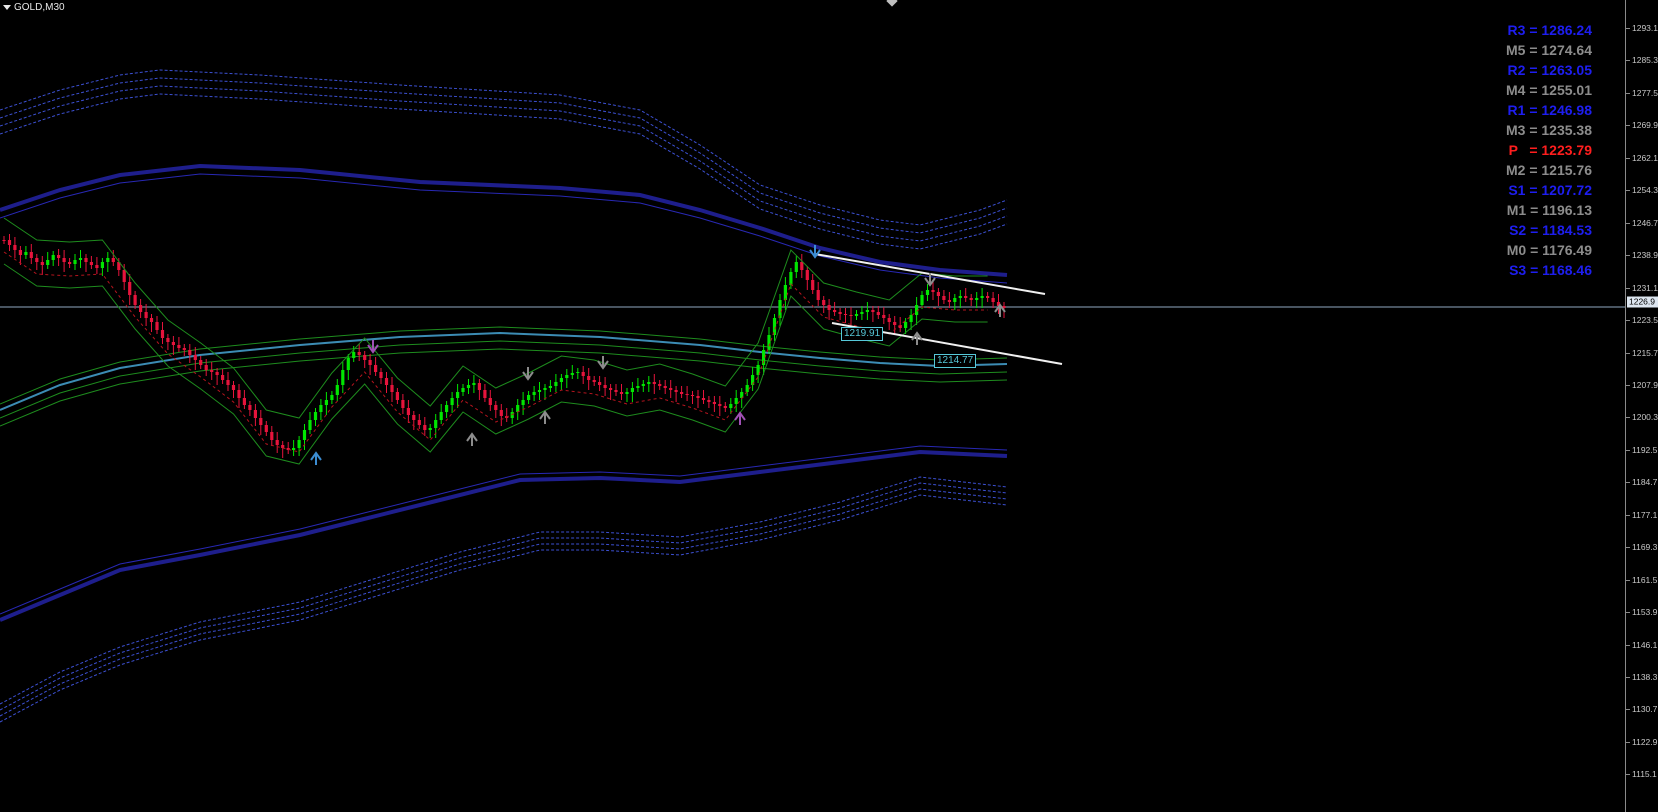 Image resolution: width=1658 pixels, height=812 pixels. Describe the element at coordinates (1645, 482) in the screenshot. I see `price-tick-label: 1184.7` at that location.